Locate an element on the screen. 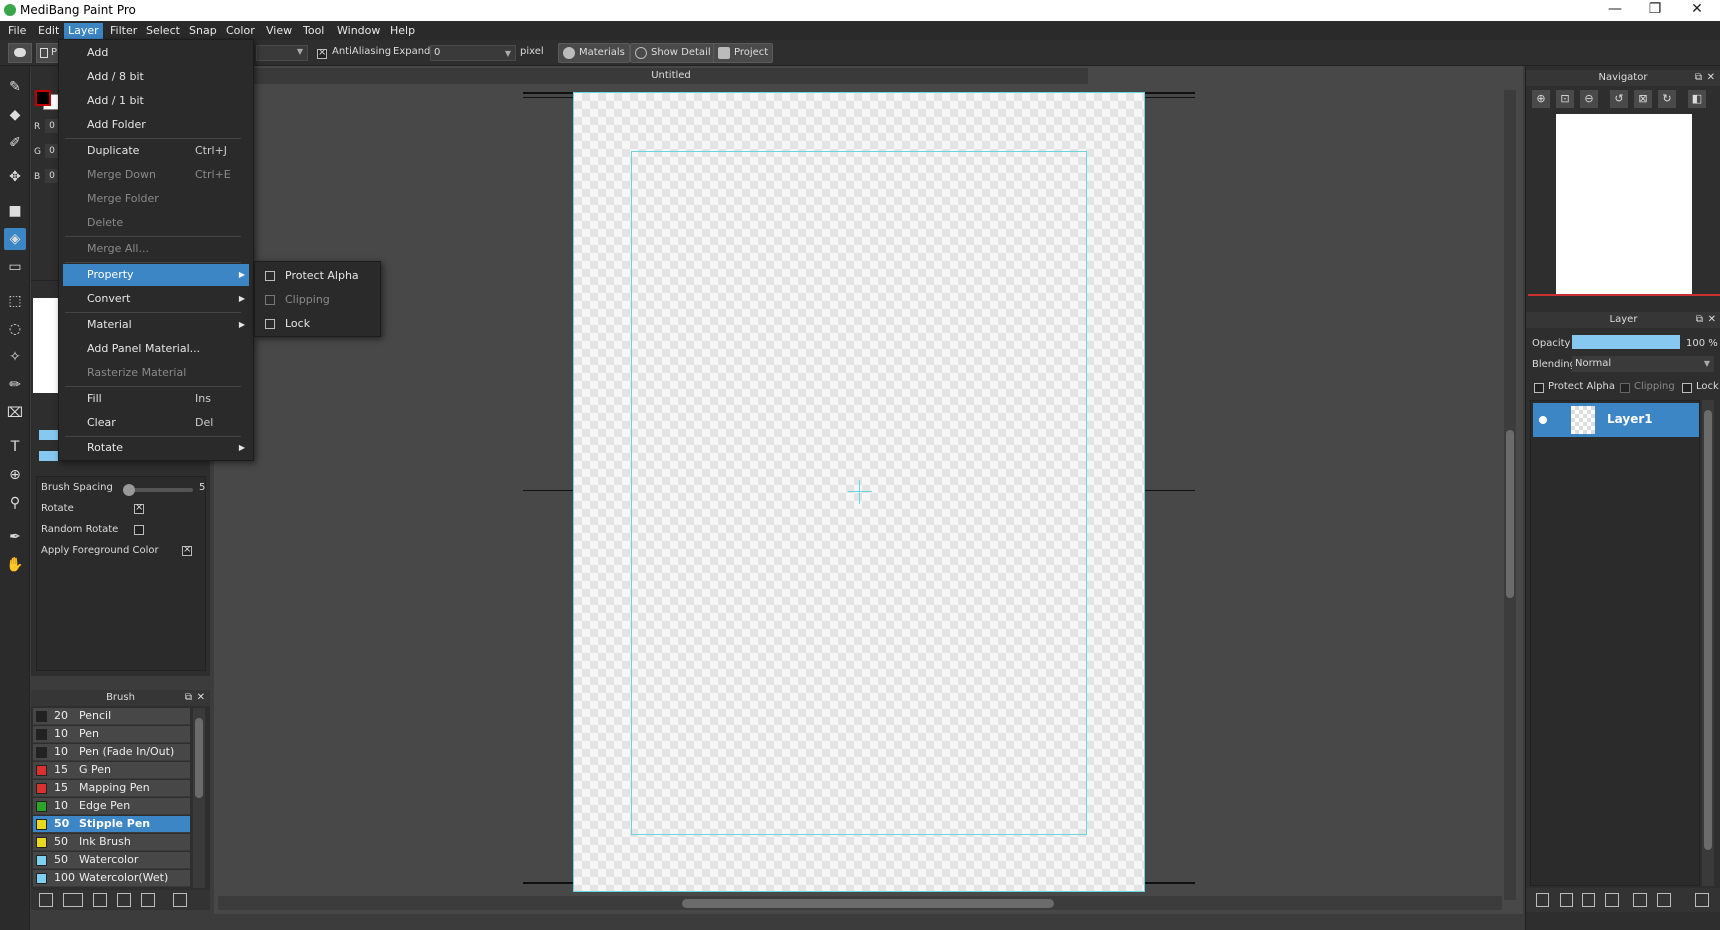  menu-add: Add is located at coordinates (156, 53).